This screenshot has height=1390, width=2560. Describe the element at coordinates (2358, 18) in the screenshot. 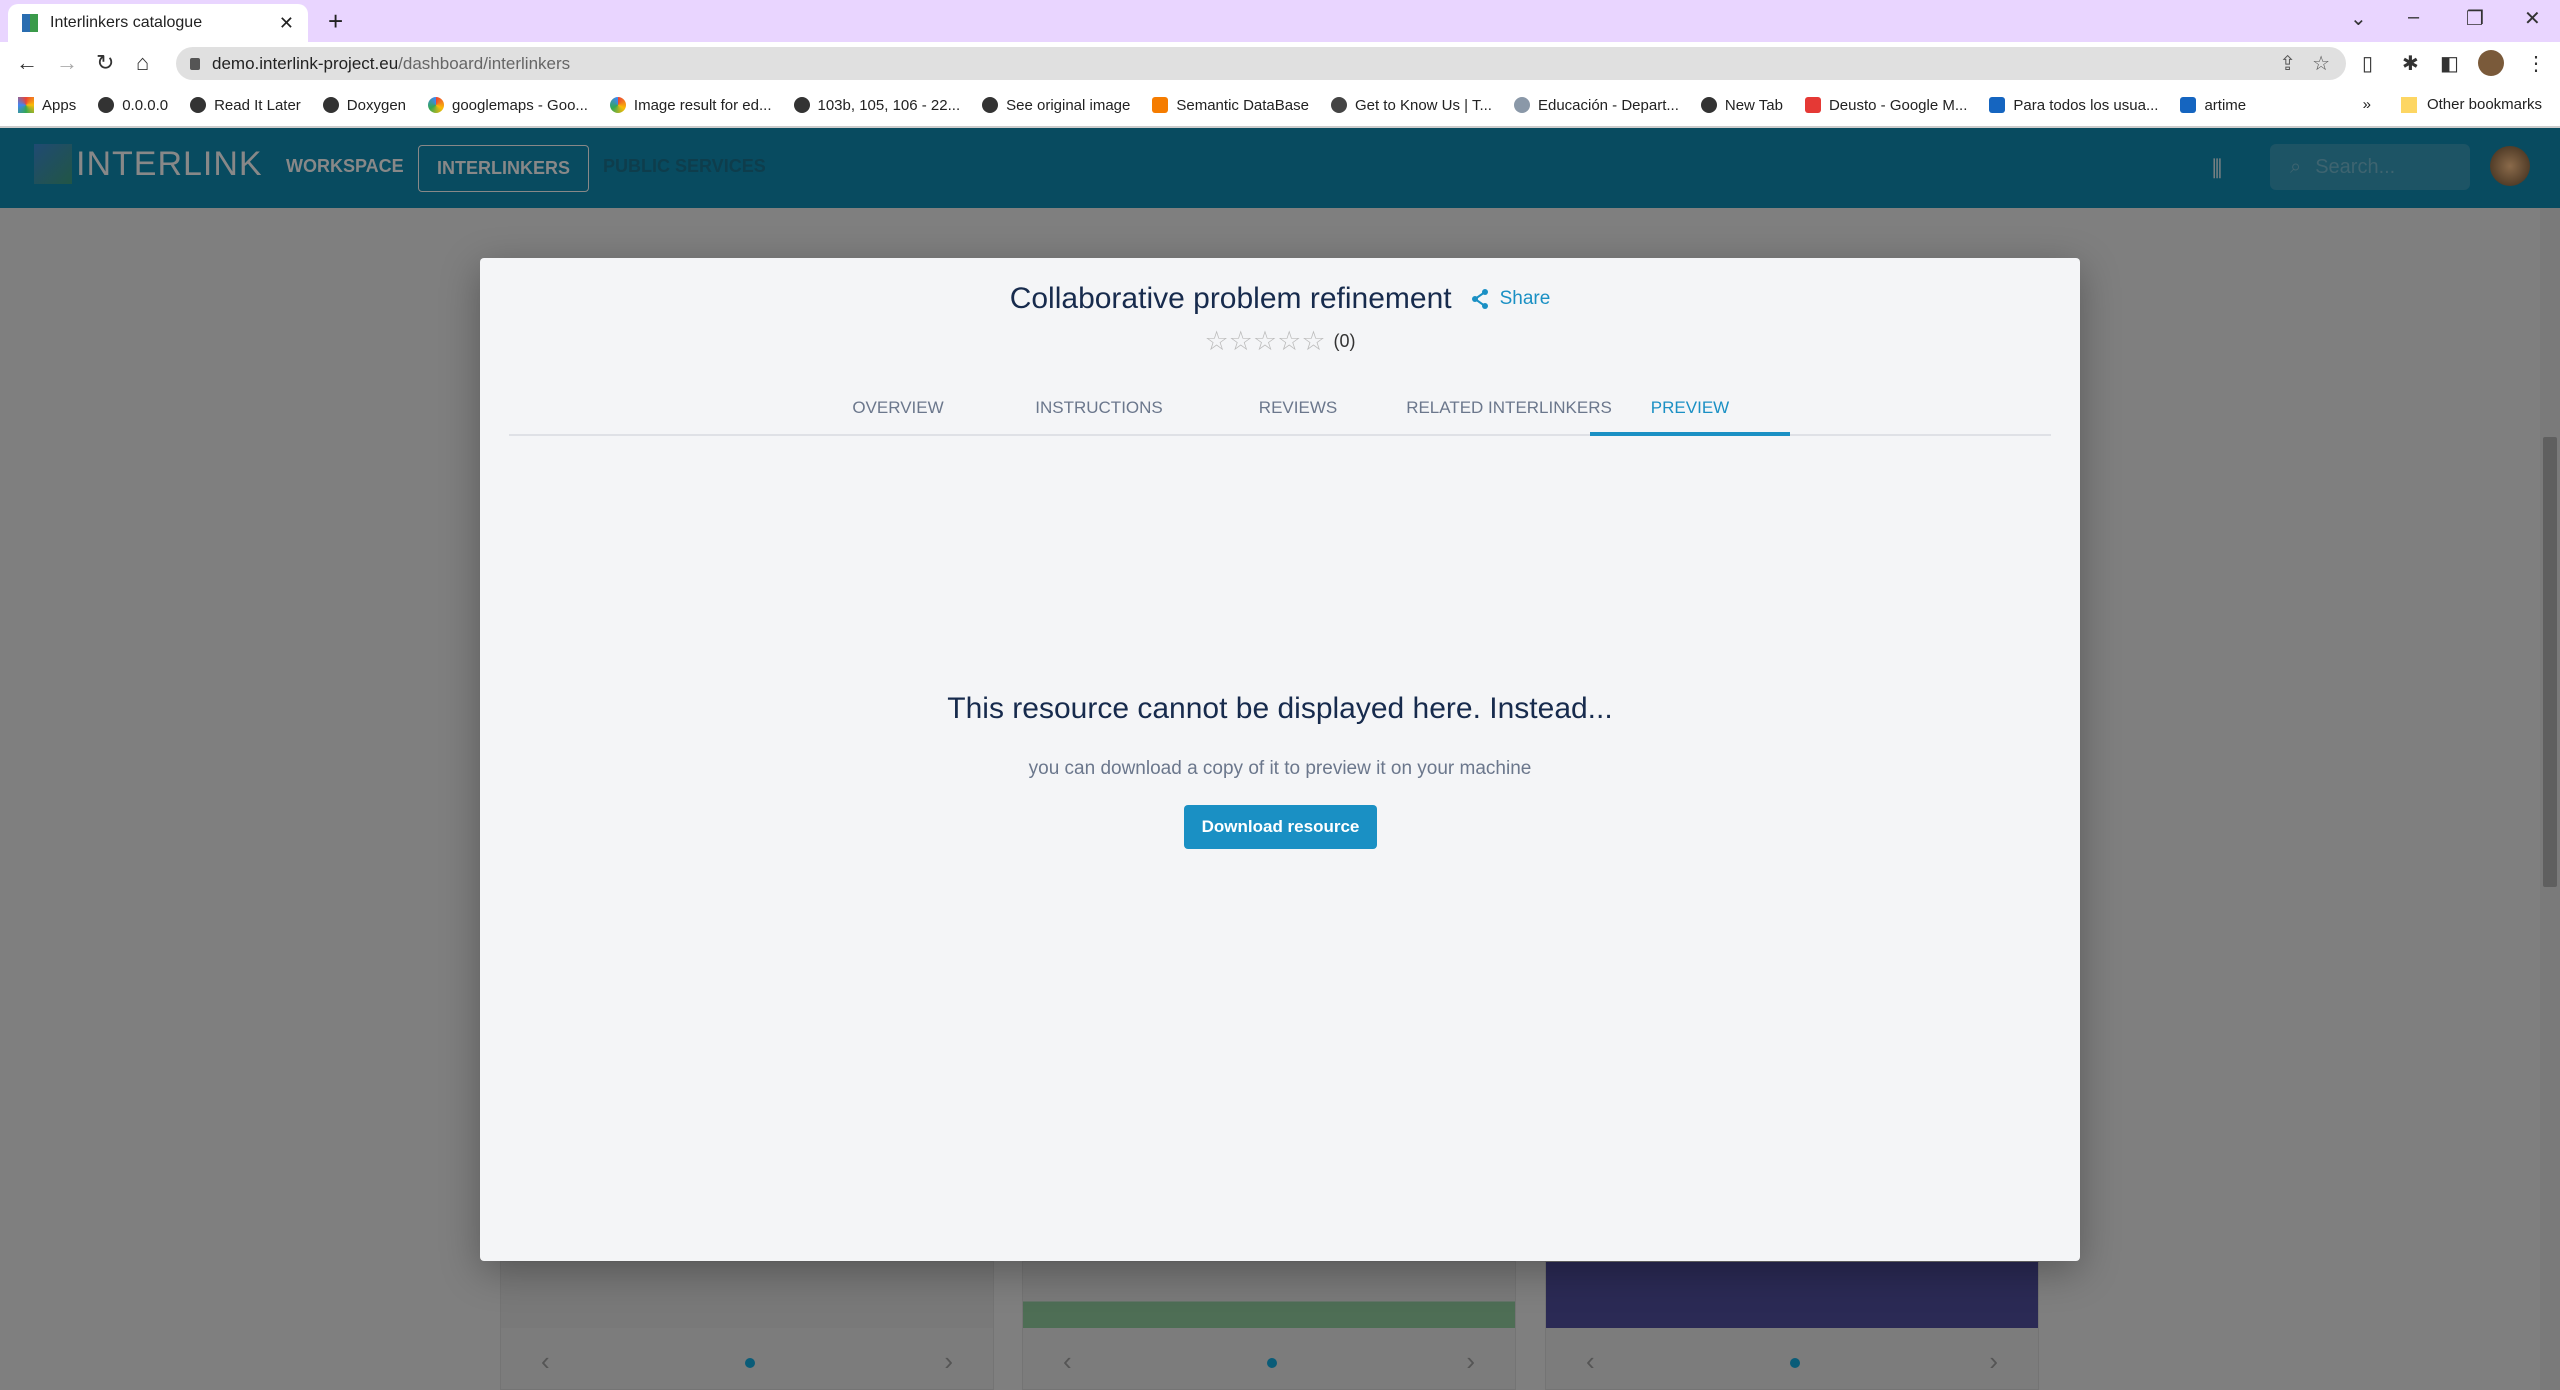

I see `tab-search-icon: ⌄` at that location.